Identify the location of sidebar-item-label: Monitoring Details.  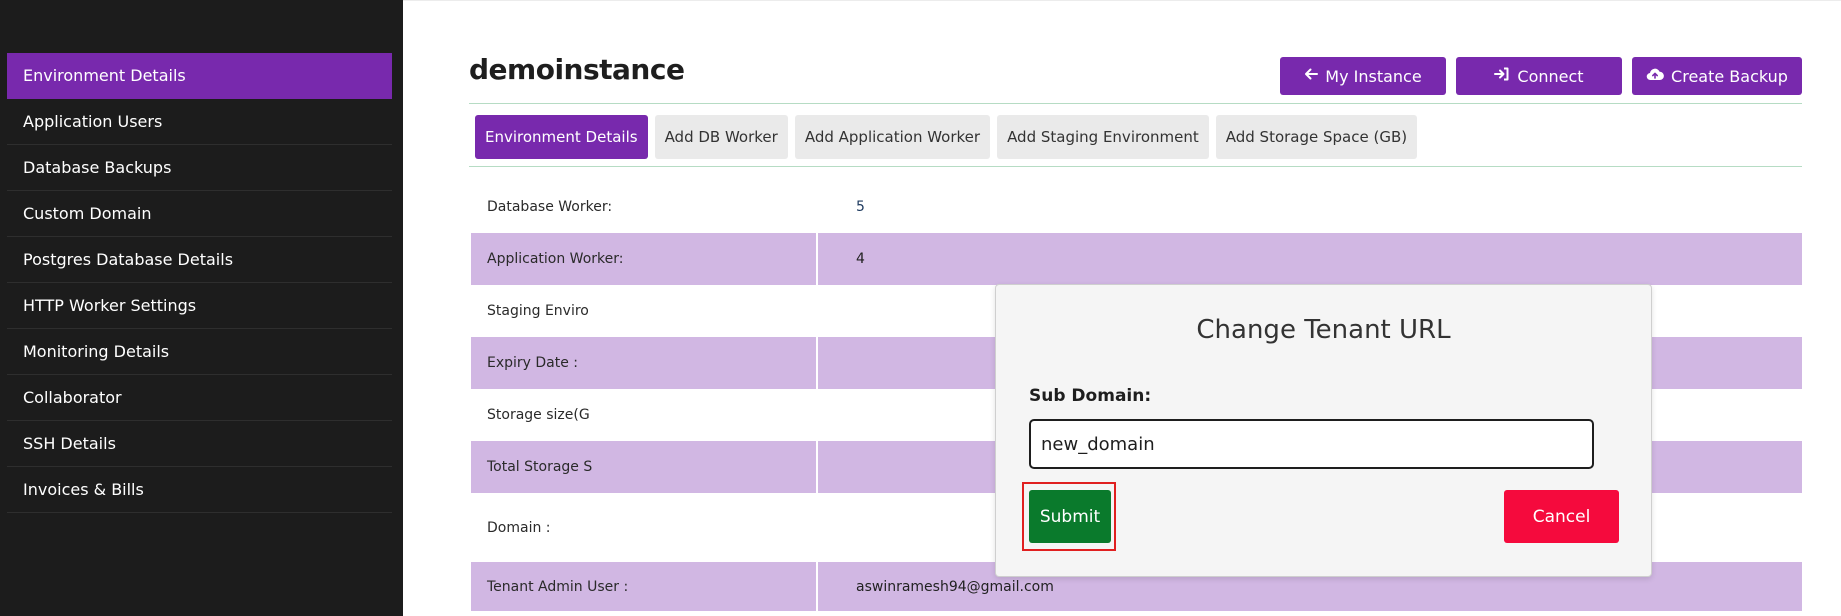
(96, 351).